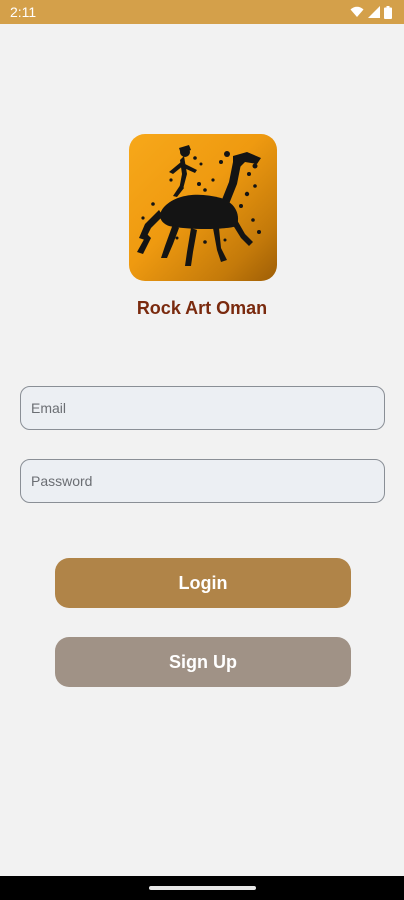 This screenshot has width=404, height=900. What do you see at coordinates (199, 205) in the screenshot?
I see `rock-art-figure-logo` at bounding box center [199, 205].